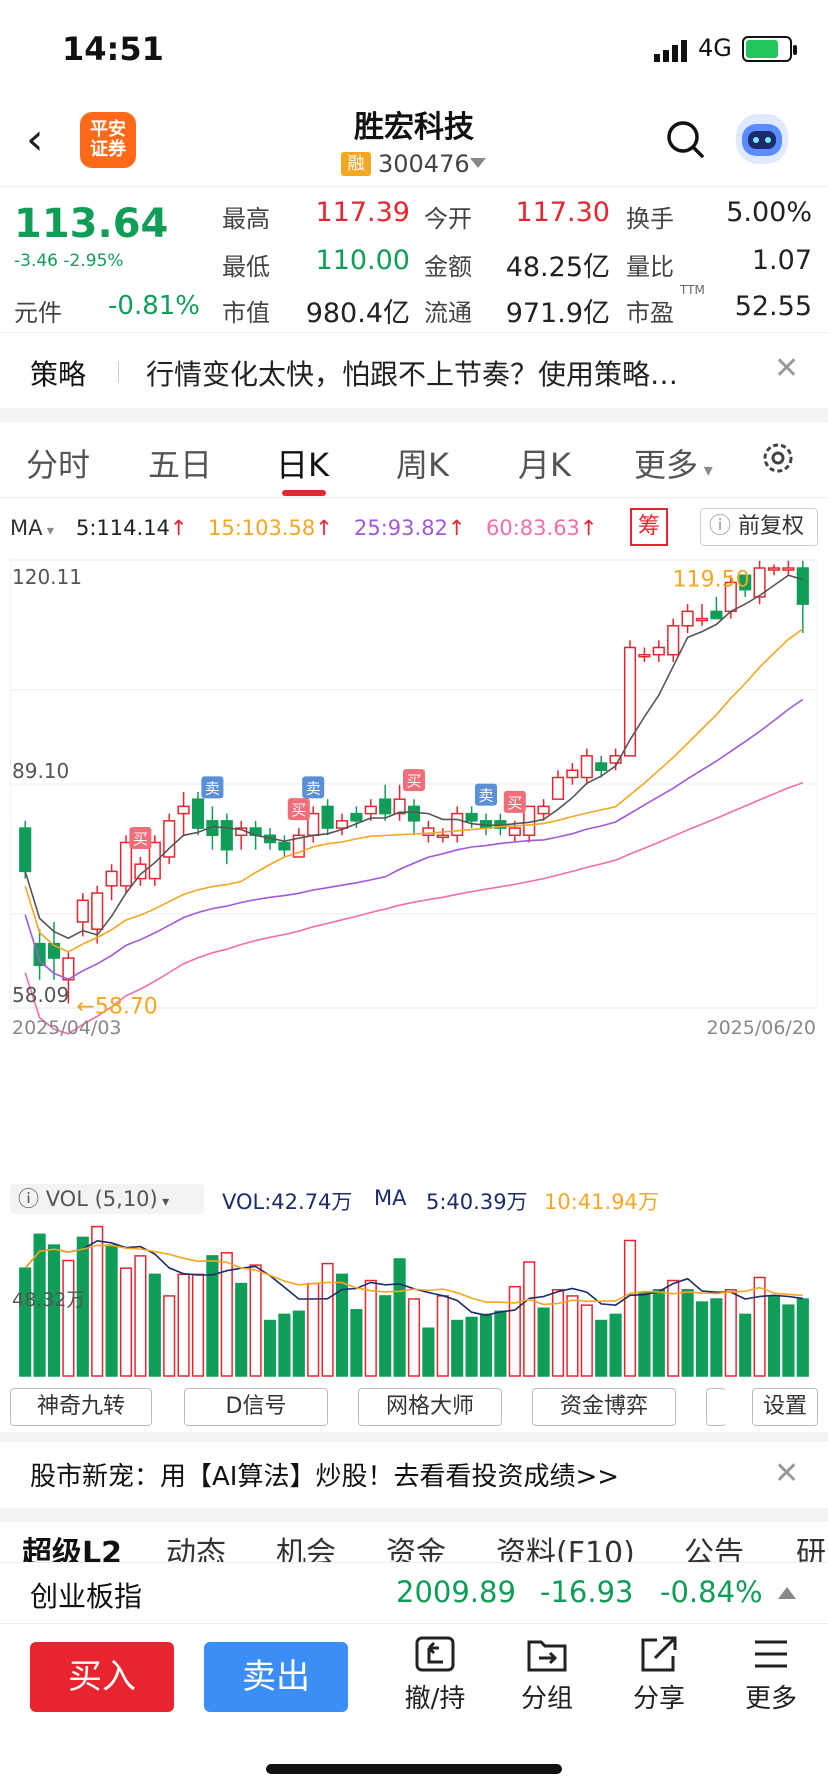 The height and width of the screenshot is (1792, 828). I want to click on tab-weekly-k: 周K, so click(422, 463).